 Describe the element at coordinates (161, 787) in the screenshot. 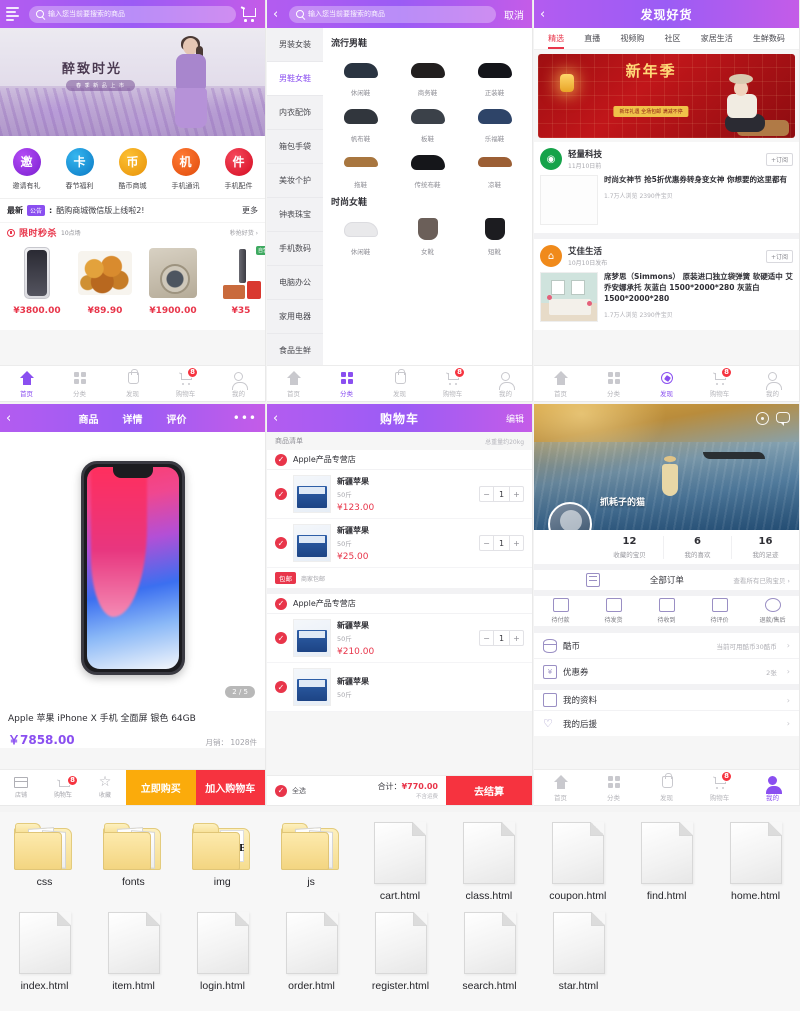

I see `buy-now-button: 立即购买` at that location.